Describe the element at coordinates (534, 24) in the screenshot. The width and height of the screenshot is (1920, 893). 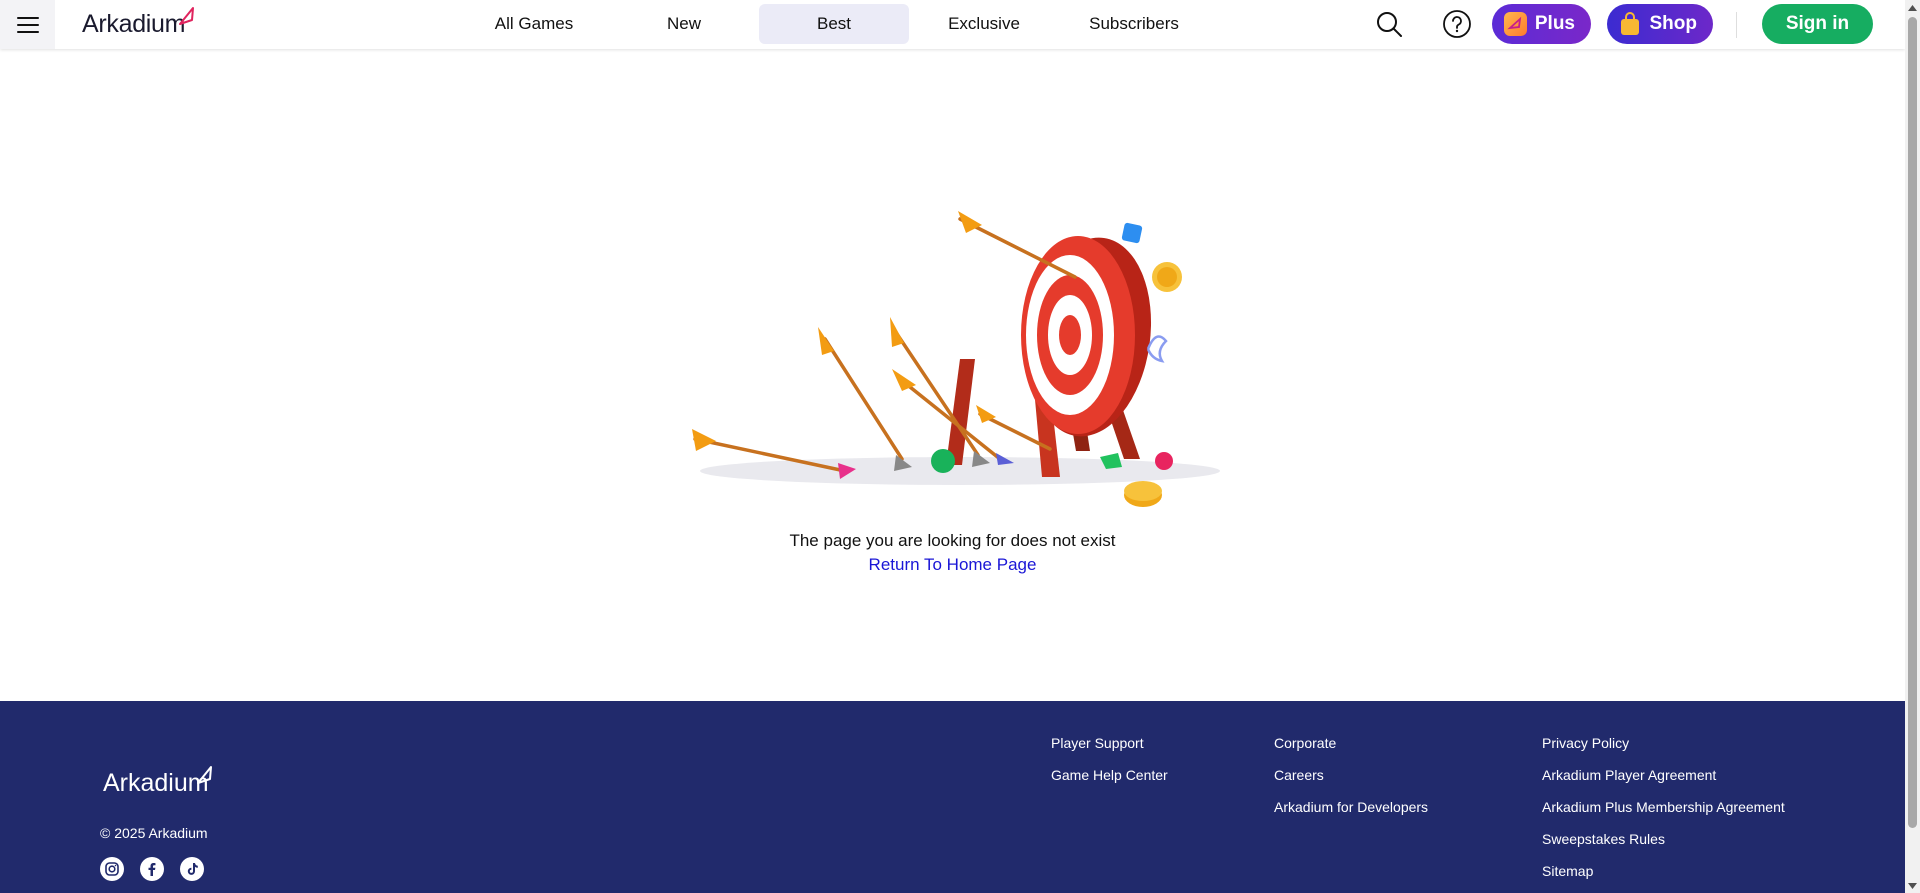
I see `nav-all-games: All Games` at that location.